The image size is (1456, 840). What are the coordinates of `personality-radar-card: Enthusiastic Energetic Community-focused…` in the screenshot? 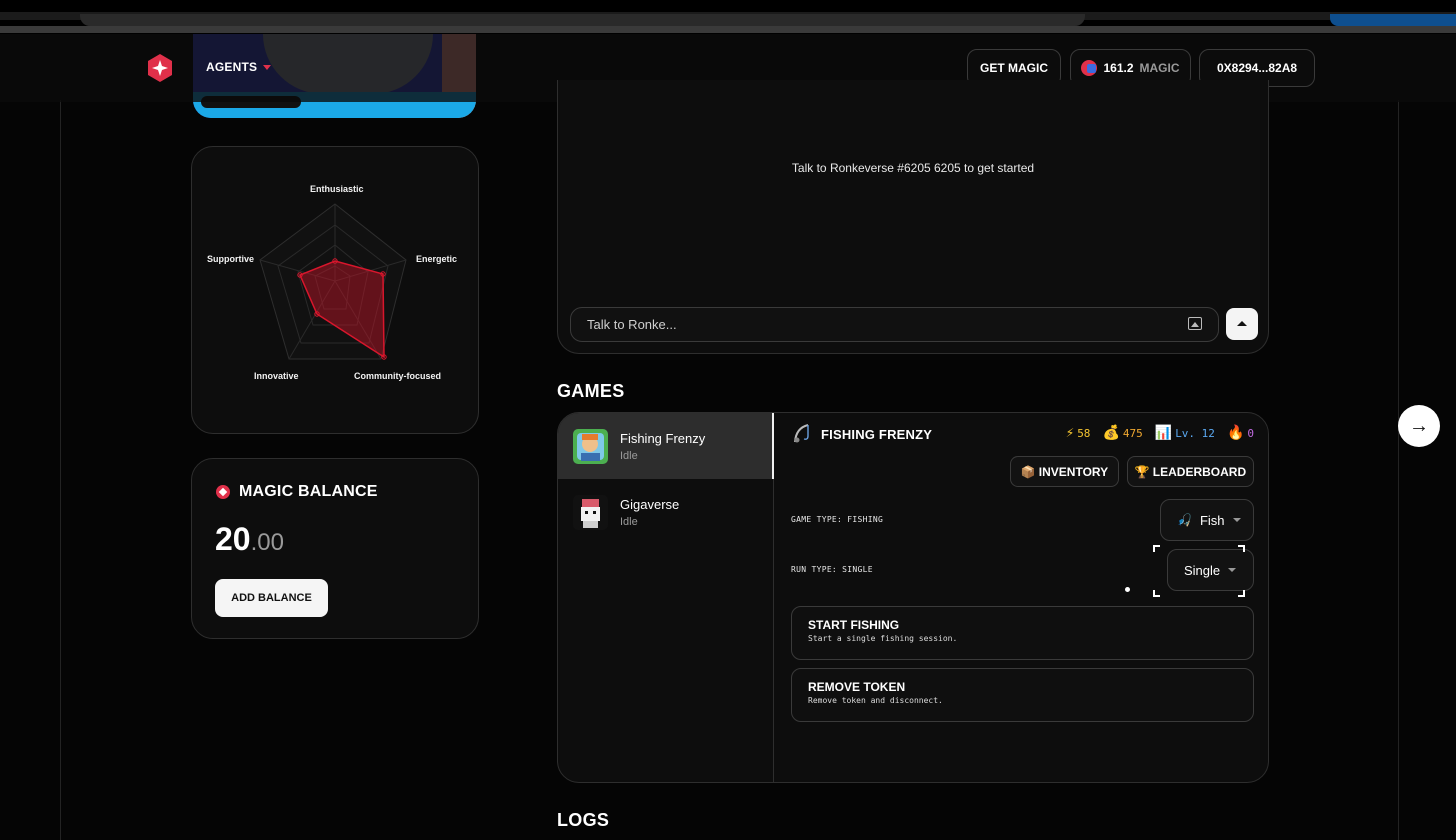 It's located at (335, 290).